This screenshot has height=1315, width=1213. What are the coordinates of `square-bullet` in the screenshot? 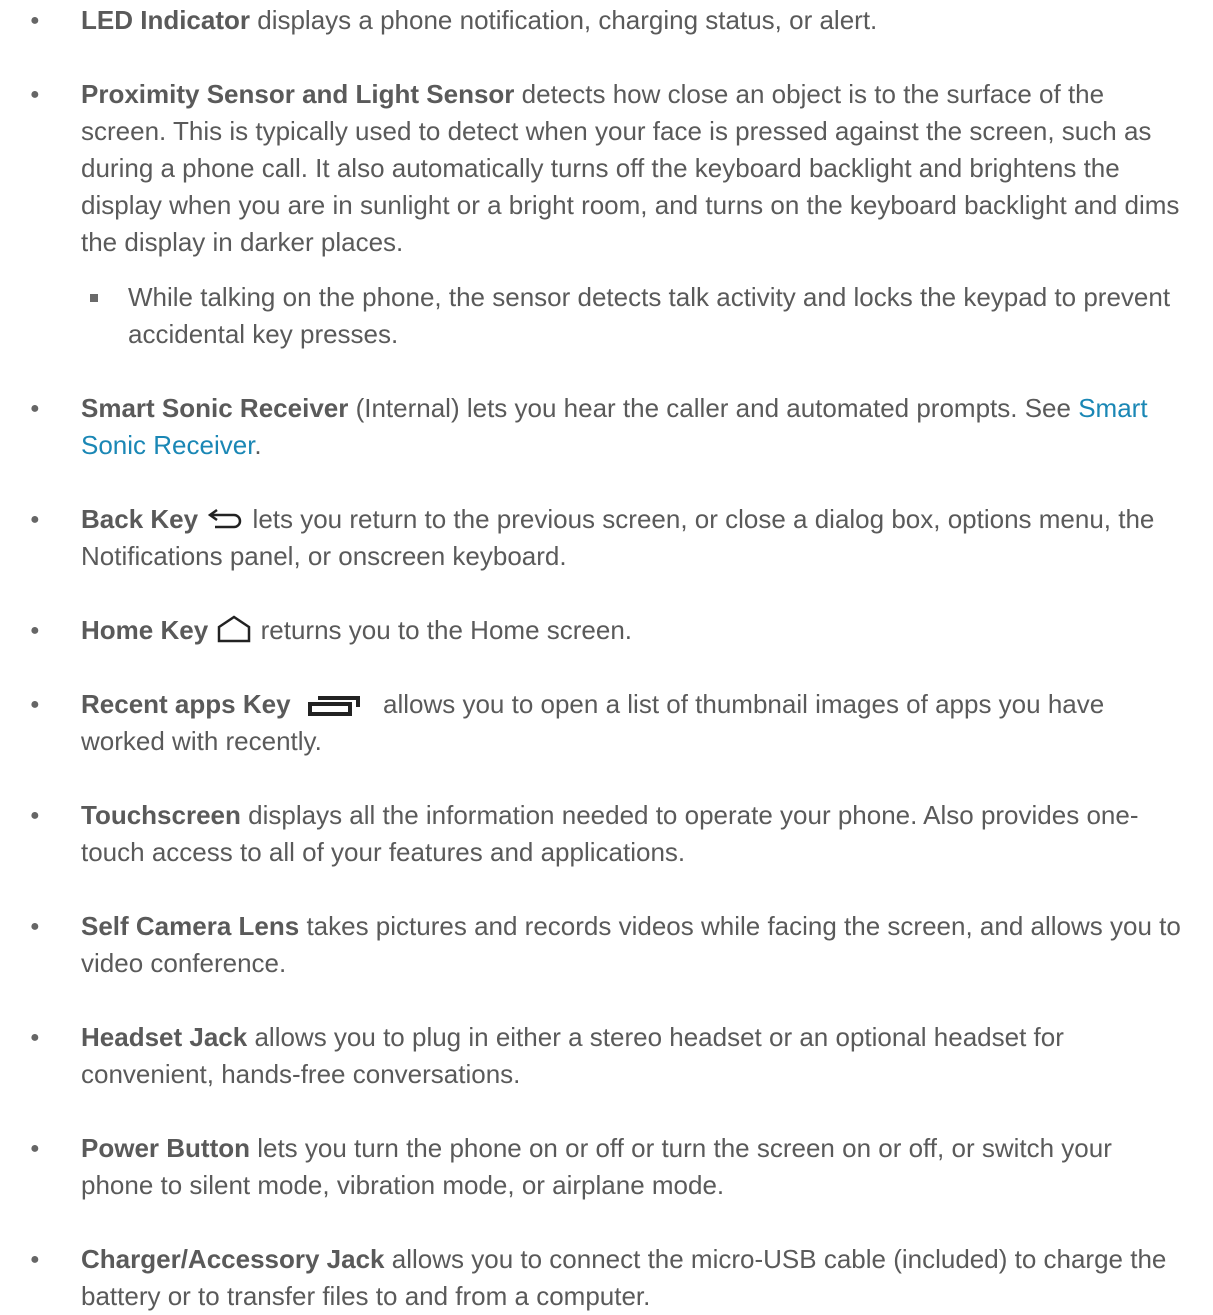 It's located at (94, 298).